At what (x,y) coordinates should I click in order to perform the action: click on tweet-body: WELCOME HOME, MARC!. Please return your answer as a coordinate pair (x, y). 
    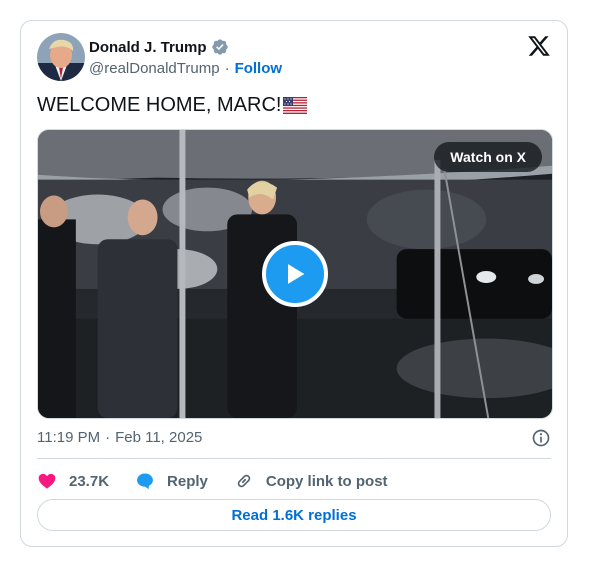
    Looking at the image, I should click on (159, 105).